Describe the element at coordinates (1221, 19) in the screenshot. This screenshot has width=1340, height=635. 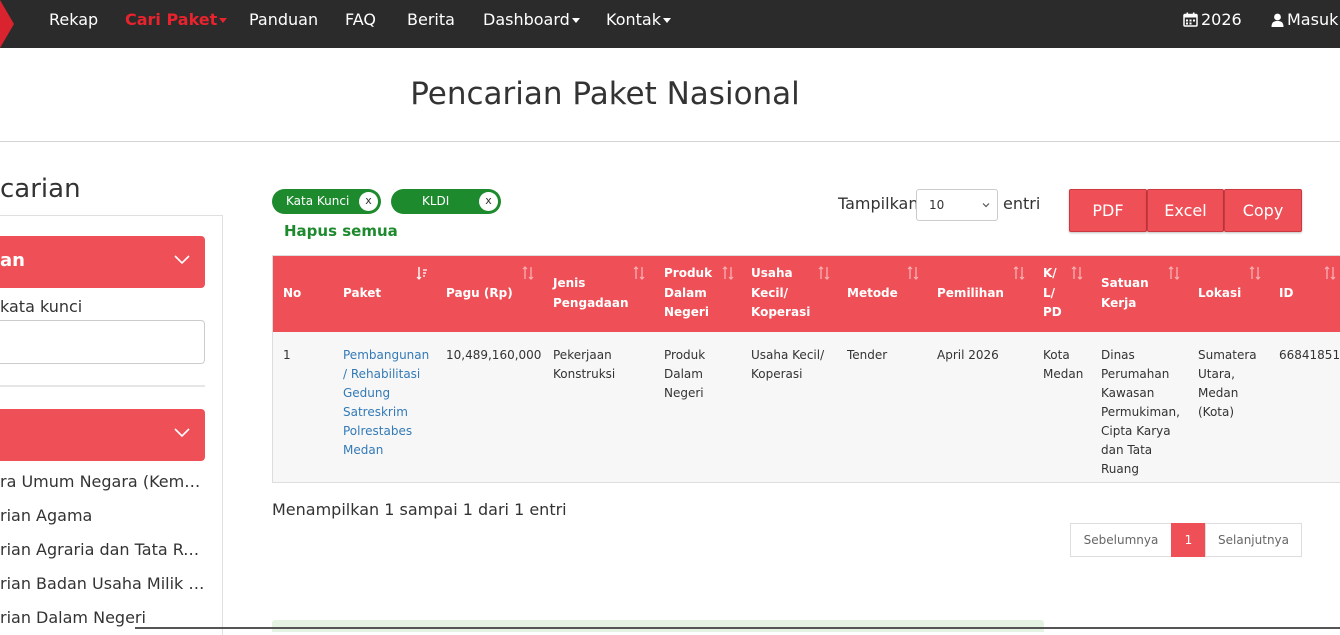
I see `year-label: 2026` at that location.